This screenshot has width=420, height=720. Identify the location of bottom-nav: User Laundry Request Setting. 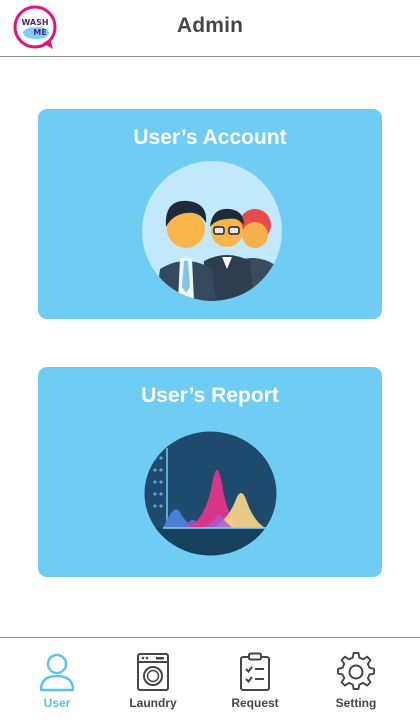
(210, 678).